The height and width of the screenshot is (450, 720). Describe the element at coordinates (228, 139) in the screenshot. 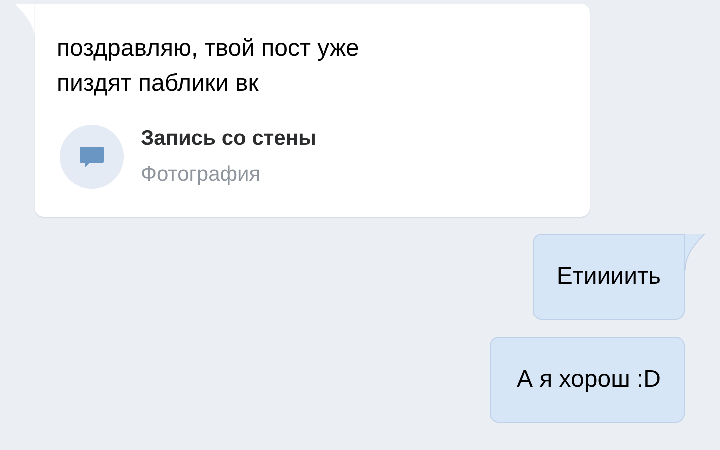

I see `attachment-title: Запись со стены` at that location.